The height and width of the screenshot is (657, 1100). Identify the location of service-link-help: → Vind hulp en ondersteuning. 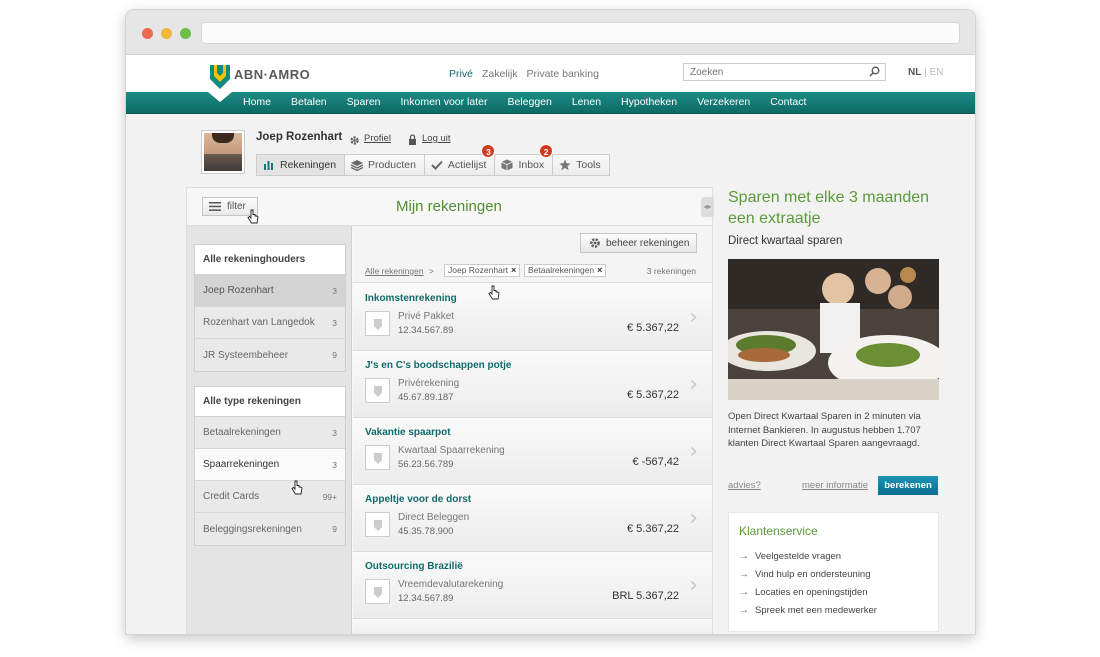
(808, 574).